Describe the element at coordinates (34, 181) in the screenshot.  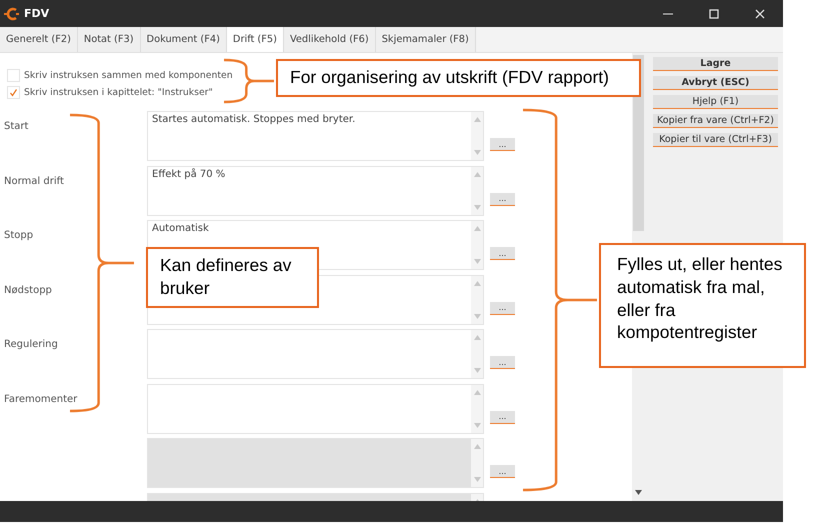
I see `field-label: Normal drift` at that location.